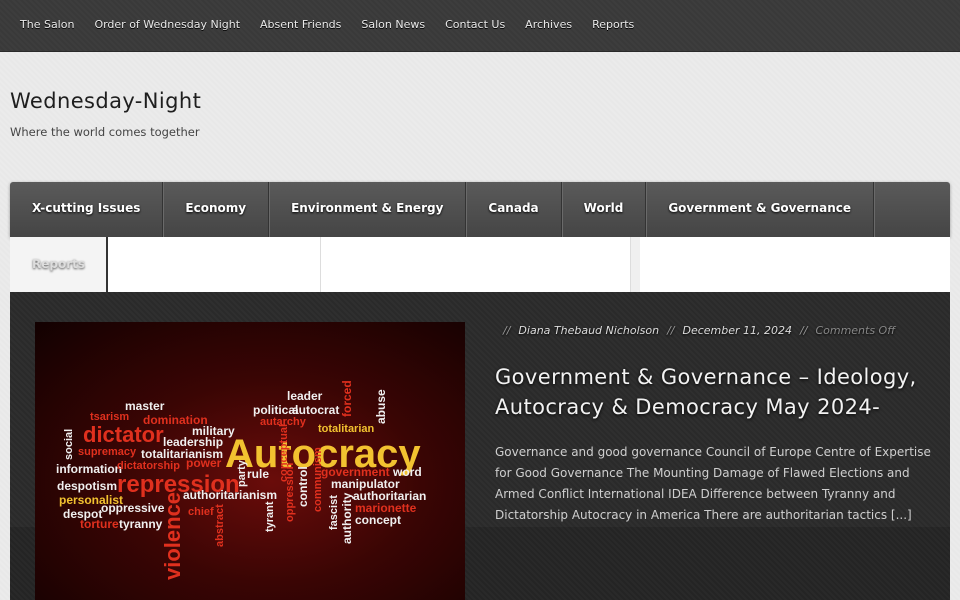 This screenshot has height=600, width=960. I want to click on category-canada: Canada, so click(514, 209).